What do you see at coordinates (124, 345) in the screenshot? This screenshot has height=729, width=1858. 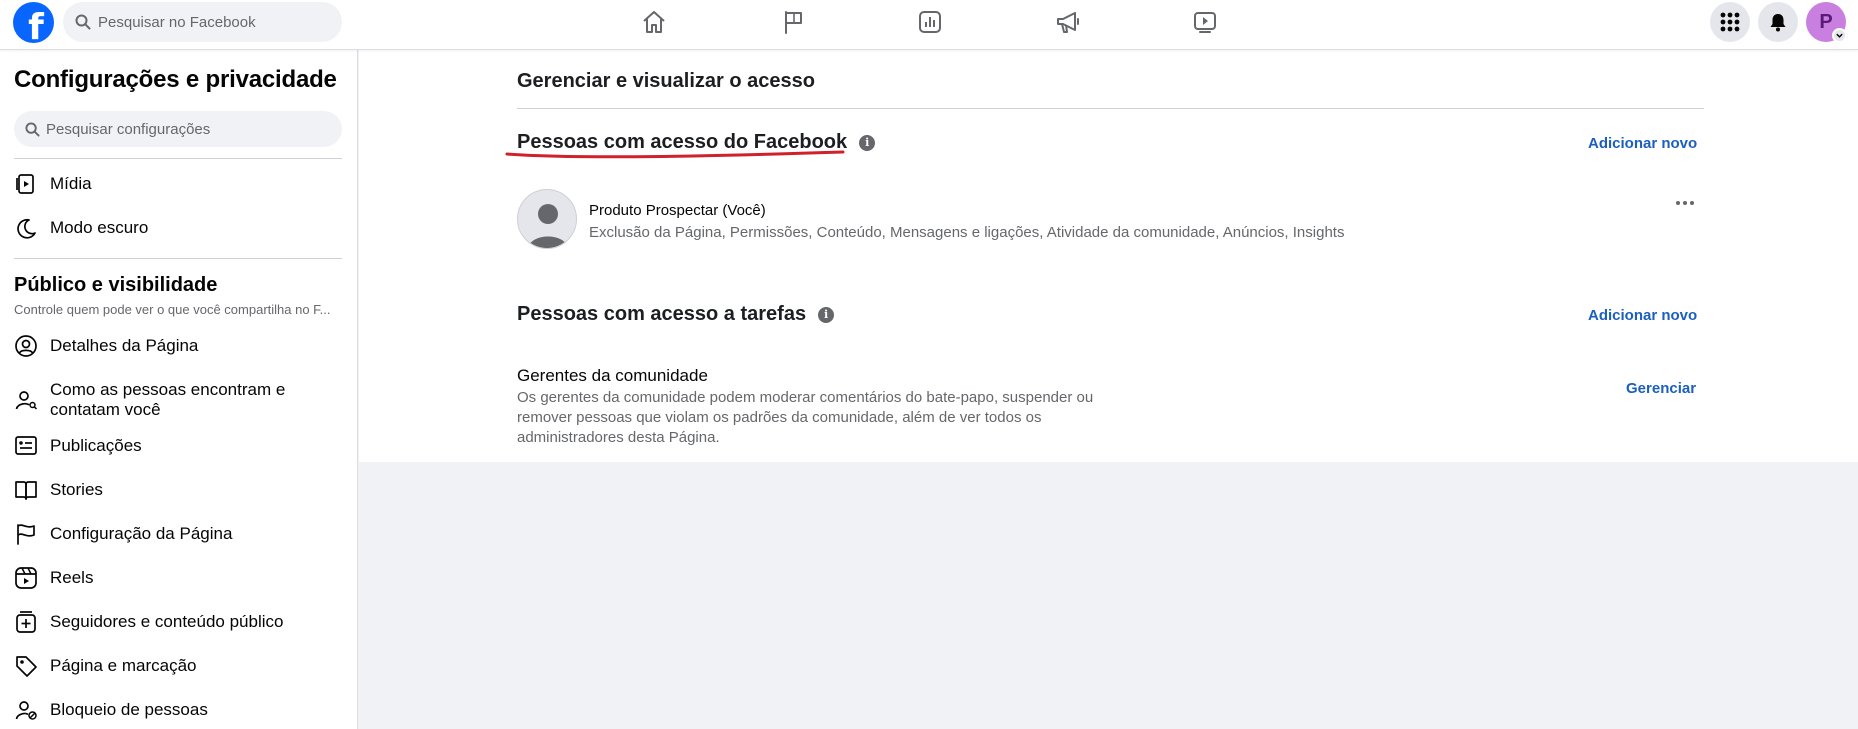 I see `sidebar-item-label: Detalhes da Página` at bounding box center [124, 345].